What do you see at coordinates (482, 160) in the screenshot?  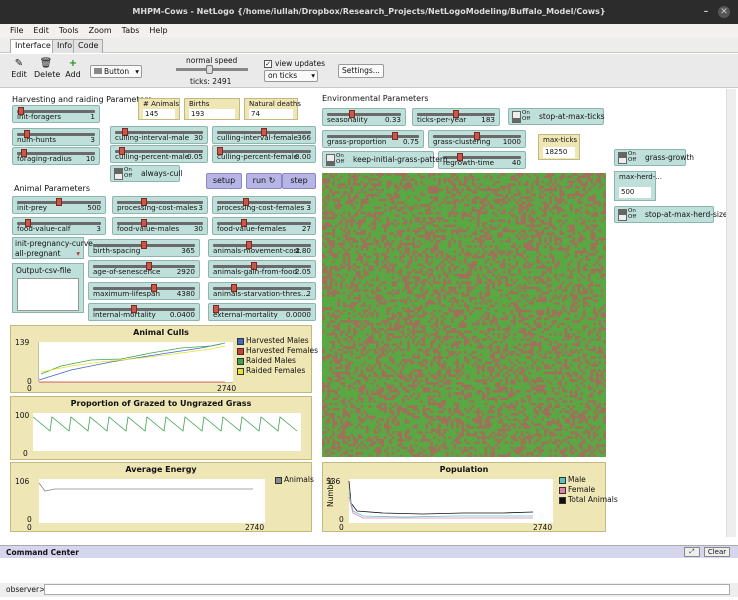 I see `slider-regrowth-time: regrowth-time 40` at bounding box center [482, 160].